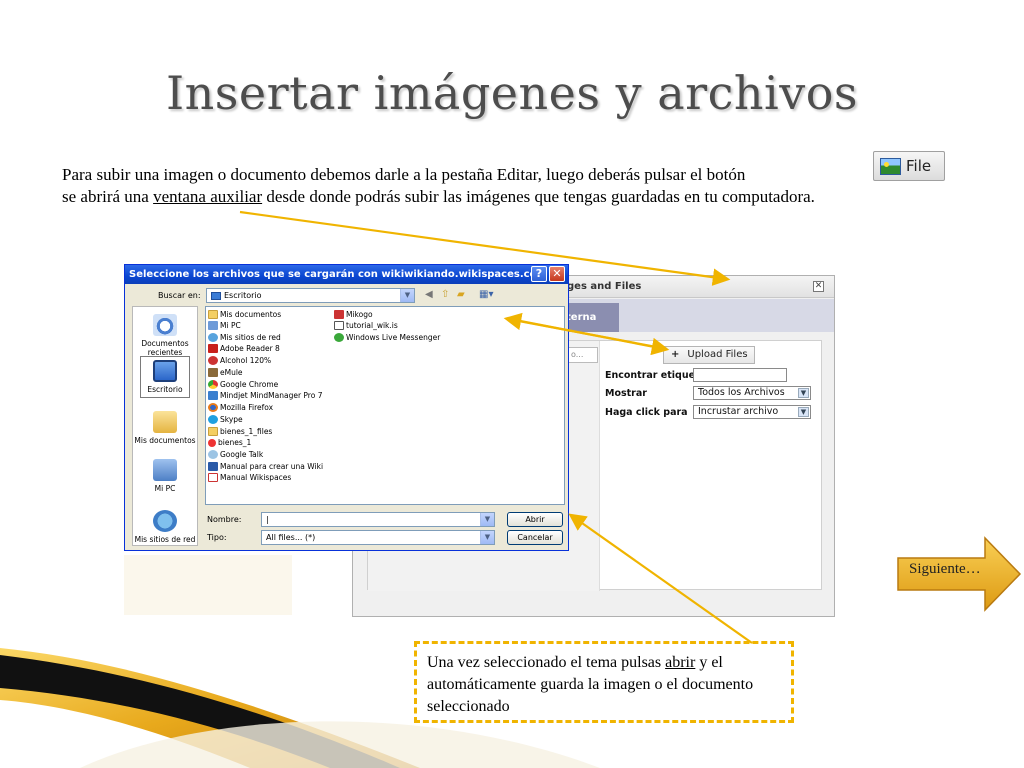 This screenshot has width=1024, height=768. Describe the element at coordinates (589, 336) in the screenshot. I see `arrow-upload-head` at that location.